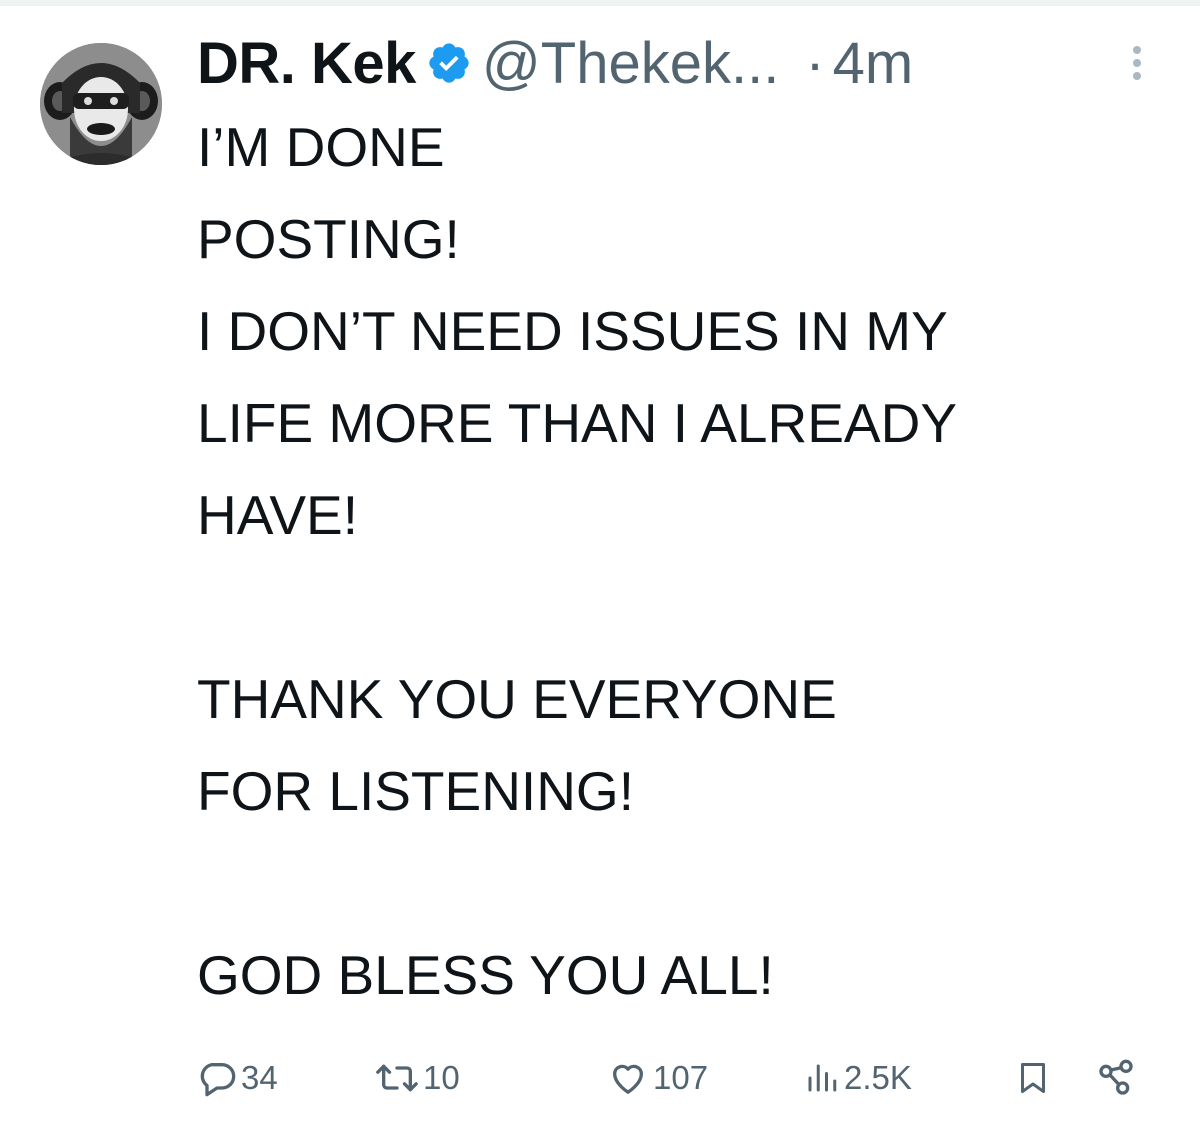 This screenshot has height=1123, width=1200. Describe the element at coordinates (577, 423) in the screenshot. I see `tweet-text-line: LIFE MORE THAN I ALREADY` at that location.